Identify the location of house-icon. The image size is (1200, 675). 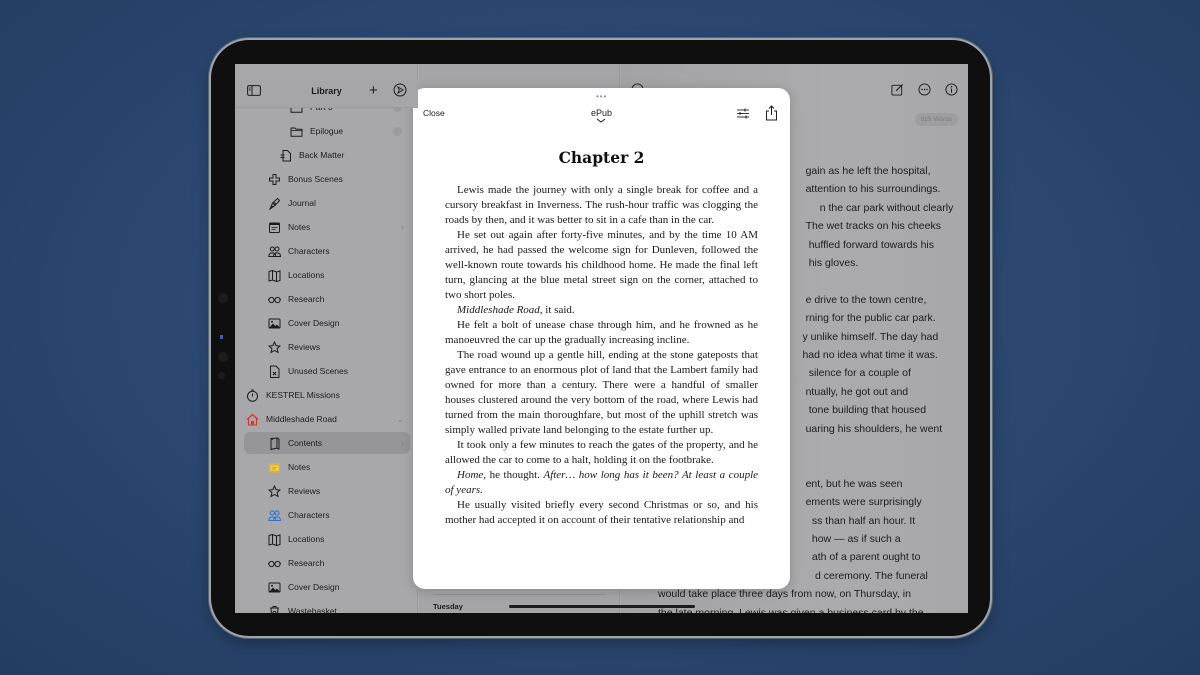
(252, 419).